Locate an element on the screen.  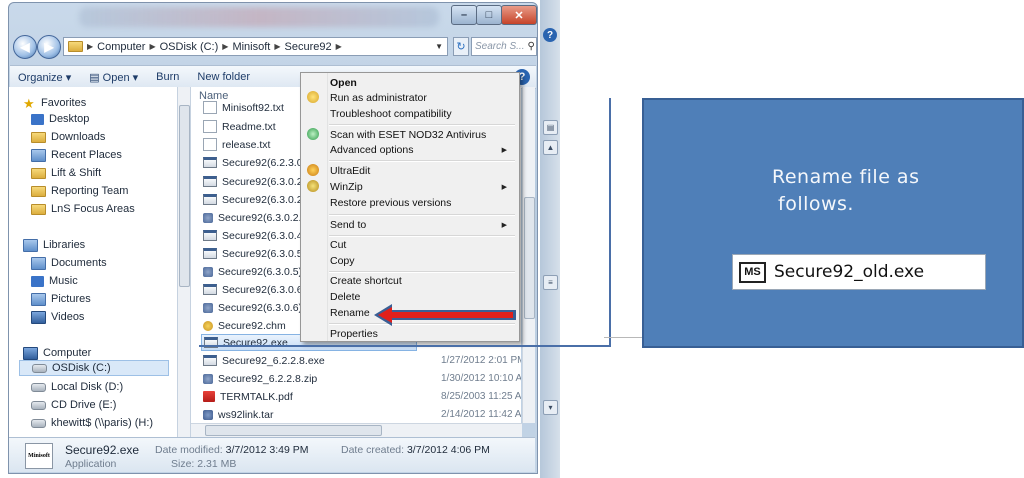
nav-label: Favorites is located at coordinates (64, 103).